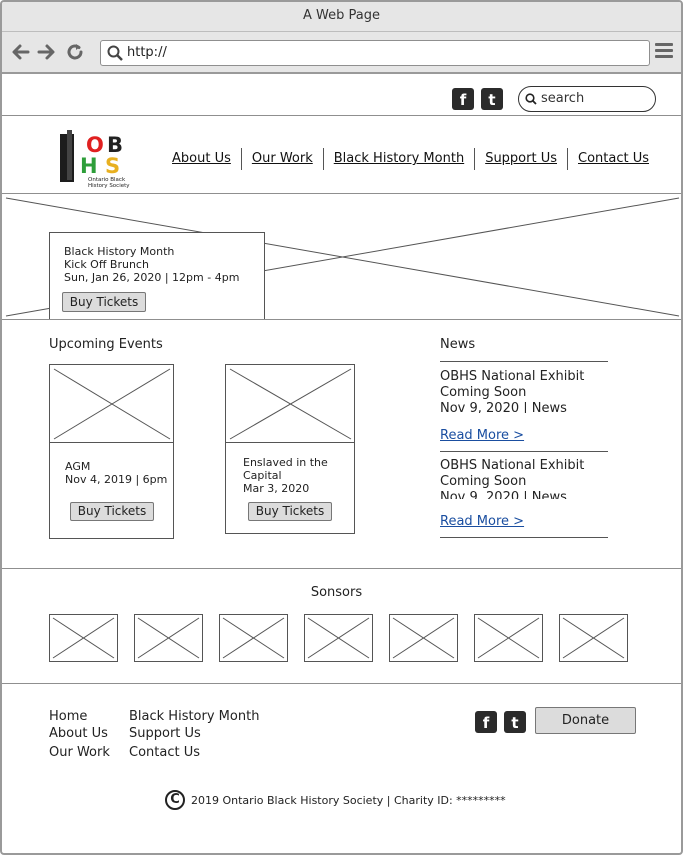 This screenshot has width=683, height=855. I want to click on featured-event-date: Sun, Jan 26, 2020 | 12pm - 4pm, so click(152, 277).